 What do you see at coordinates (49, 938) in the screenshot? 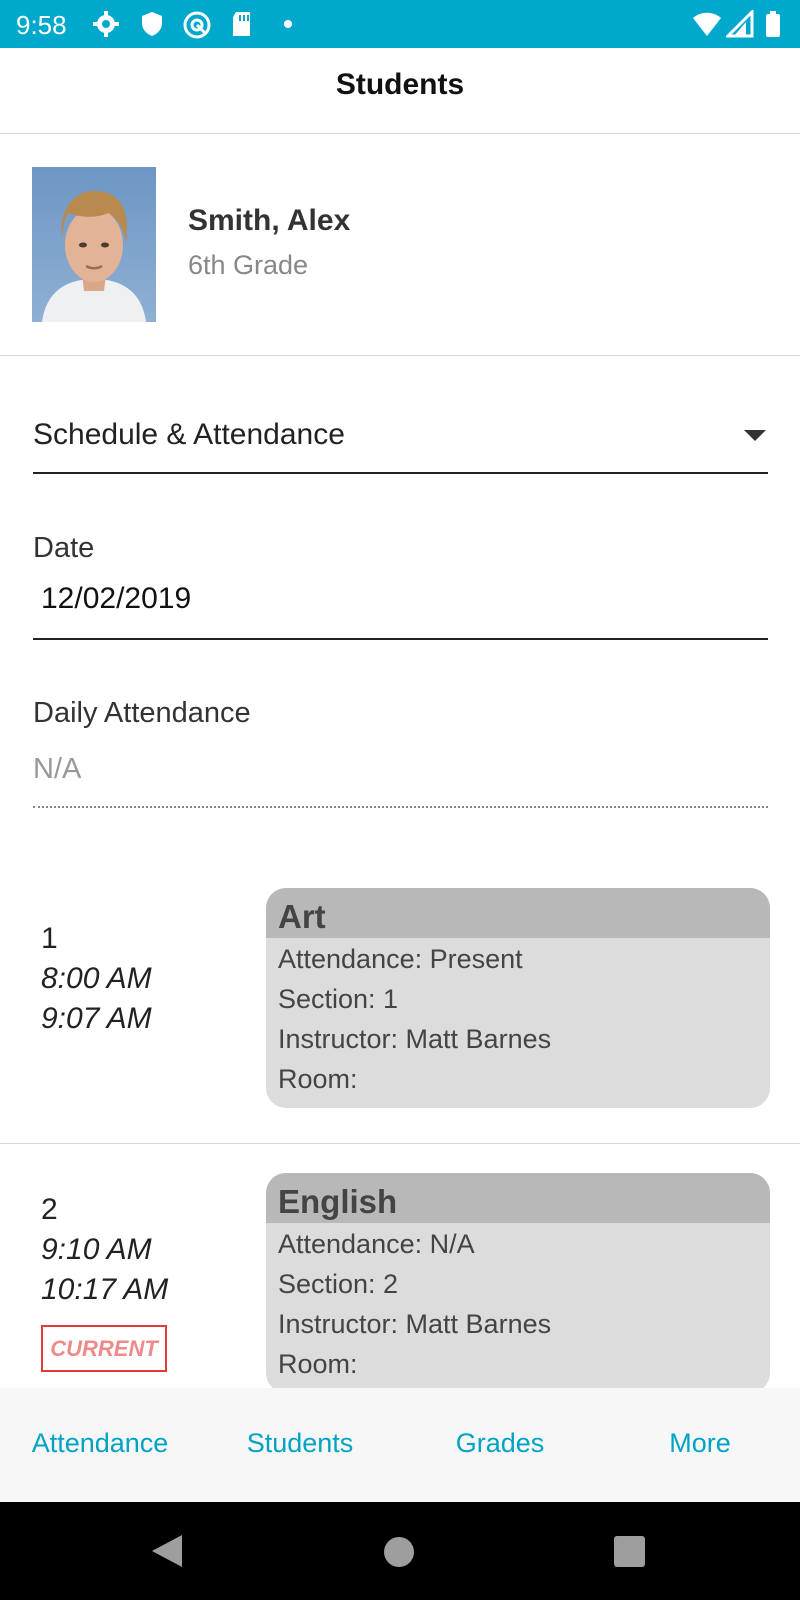
I see `period-number: 1` at bounding box center [49, 938].